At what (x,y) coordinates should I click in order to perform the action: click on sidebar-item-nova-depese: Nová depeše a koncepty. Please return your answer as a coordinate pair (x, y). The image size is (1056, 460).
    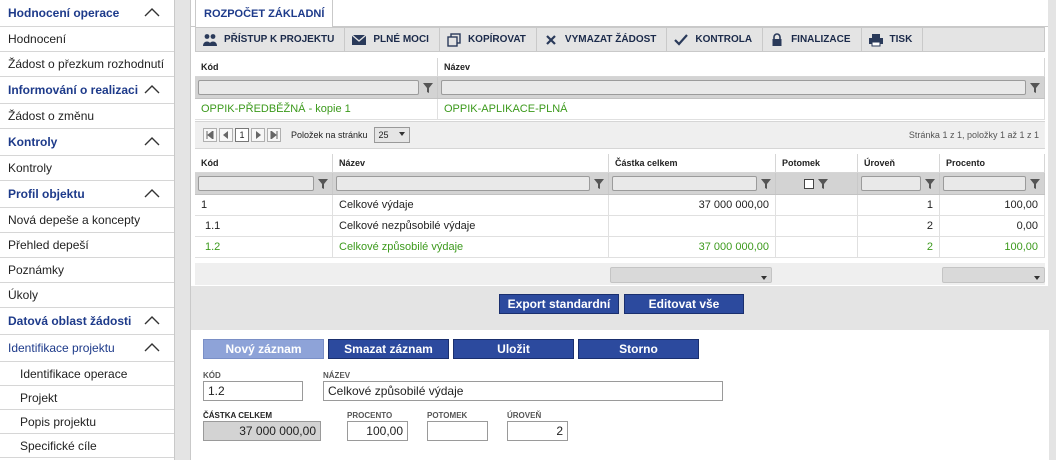
    Looking at the image, I should click on (87, 220).